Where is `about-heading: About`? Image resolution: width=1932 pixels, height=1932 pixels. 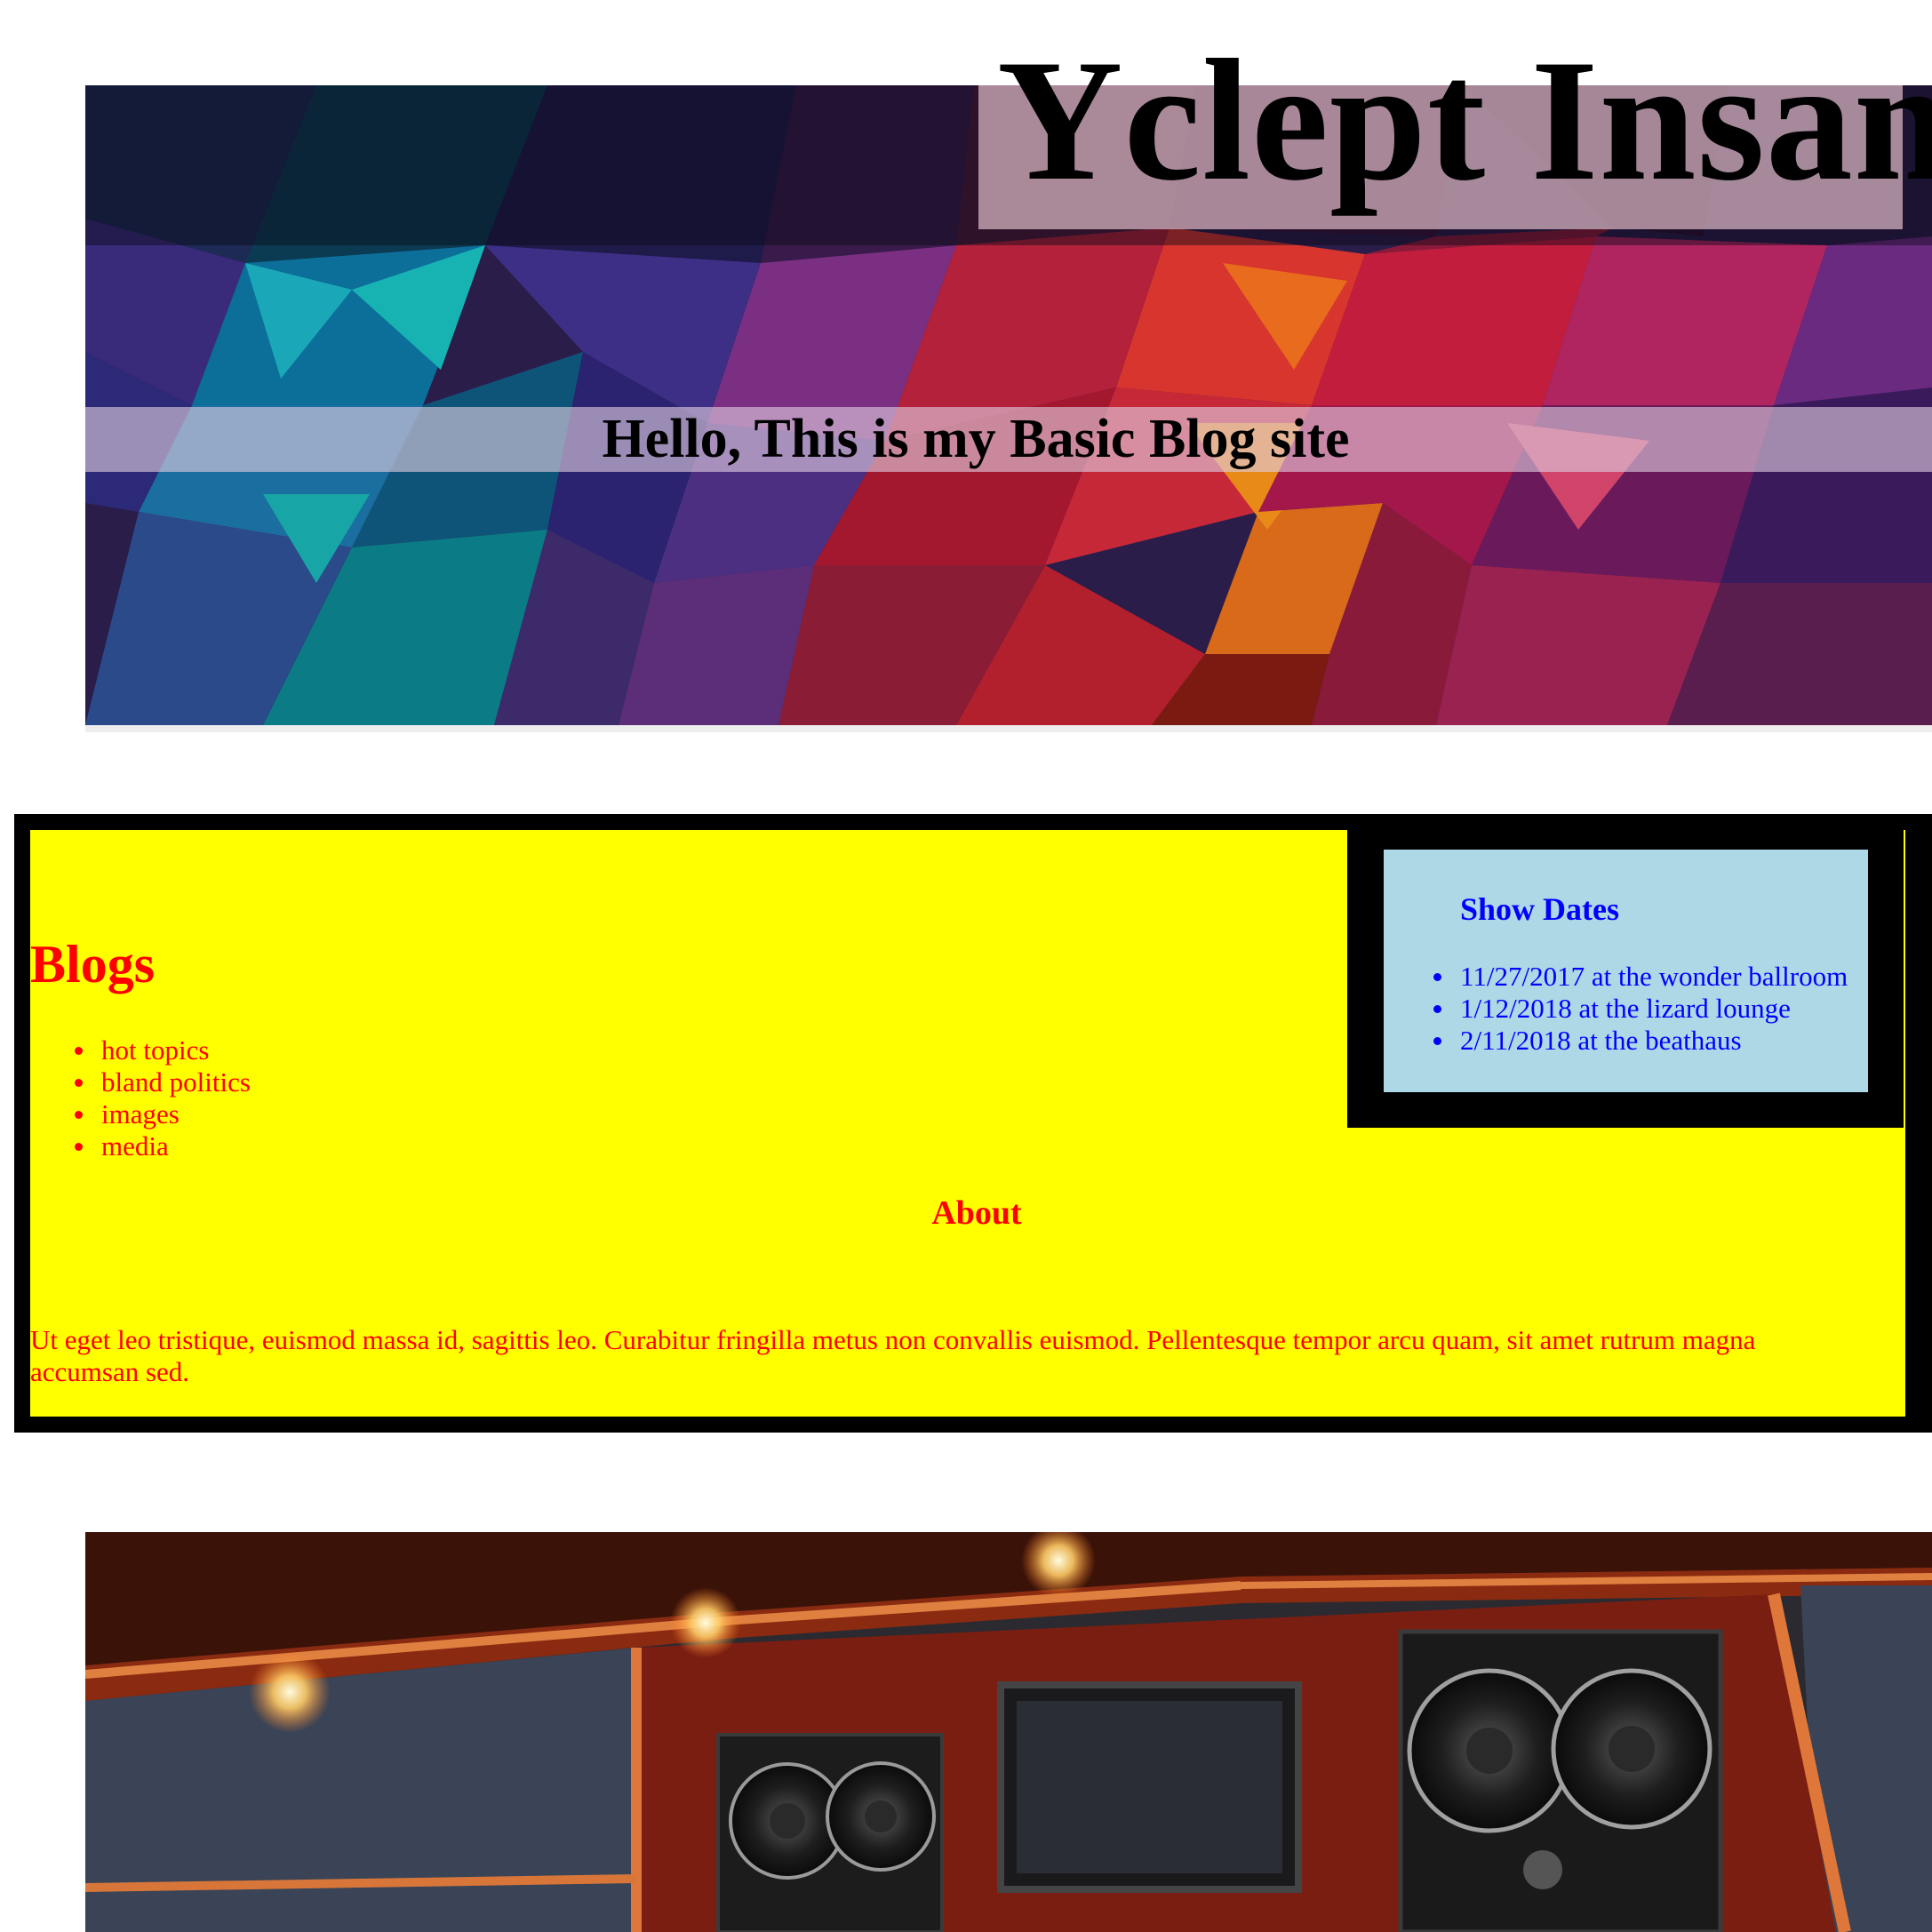
about-heading: About is located at coordinates (976, 1213).